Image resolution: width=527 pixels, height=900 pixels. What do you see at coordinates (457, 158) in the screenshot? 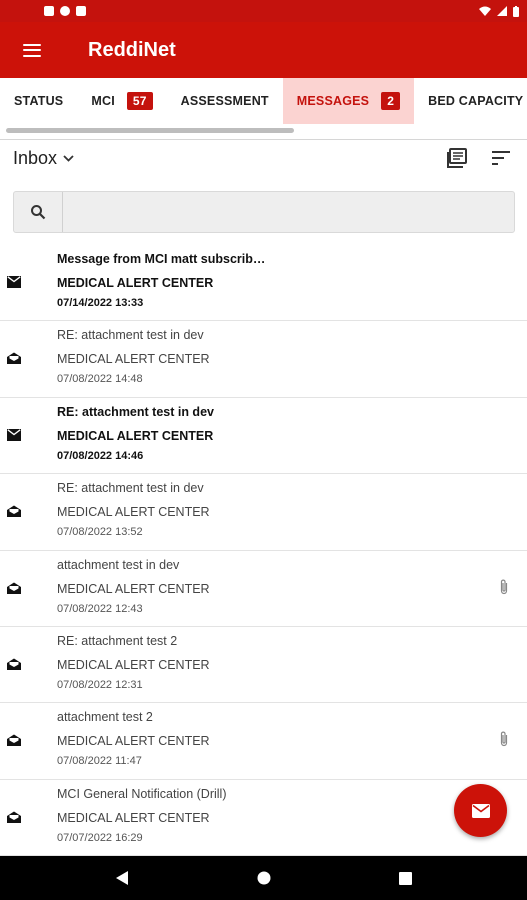
I see `mark-all-read-icon` at bounding box center [457, 158].